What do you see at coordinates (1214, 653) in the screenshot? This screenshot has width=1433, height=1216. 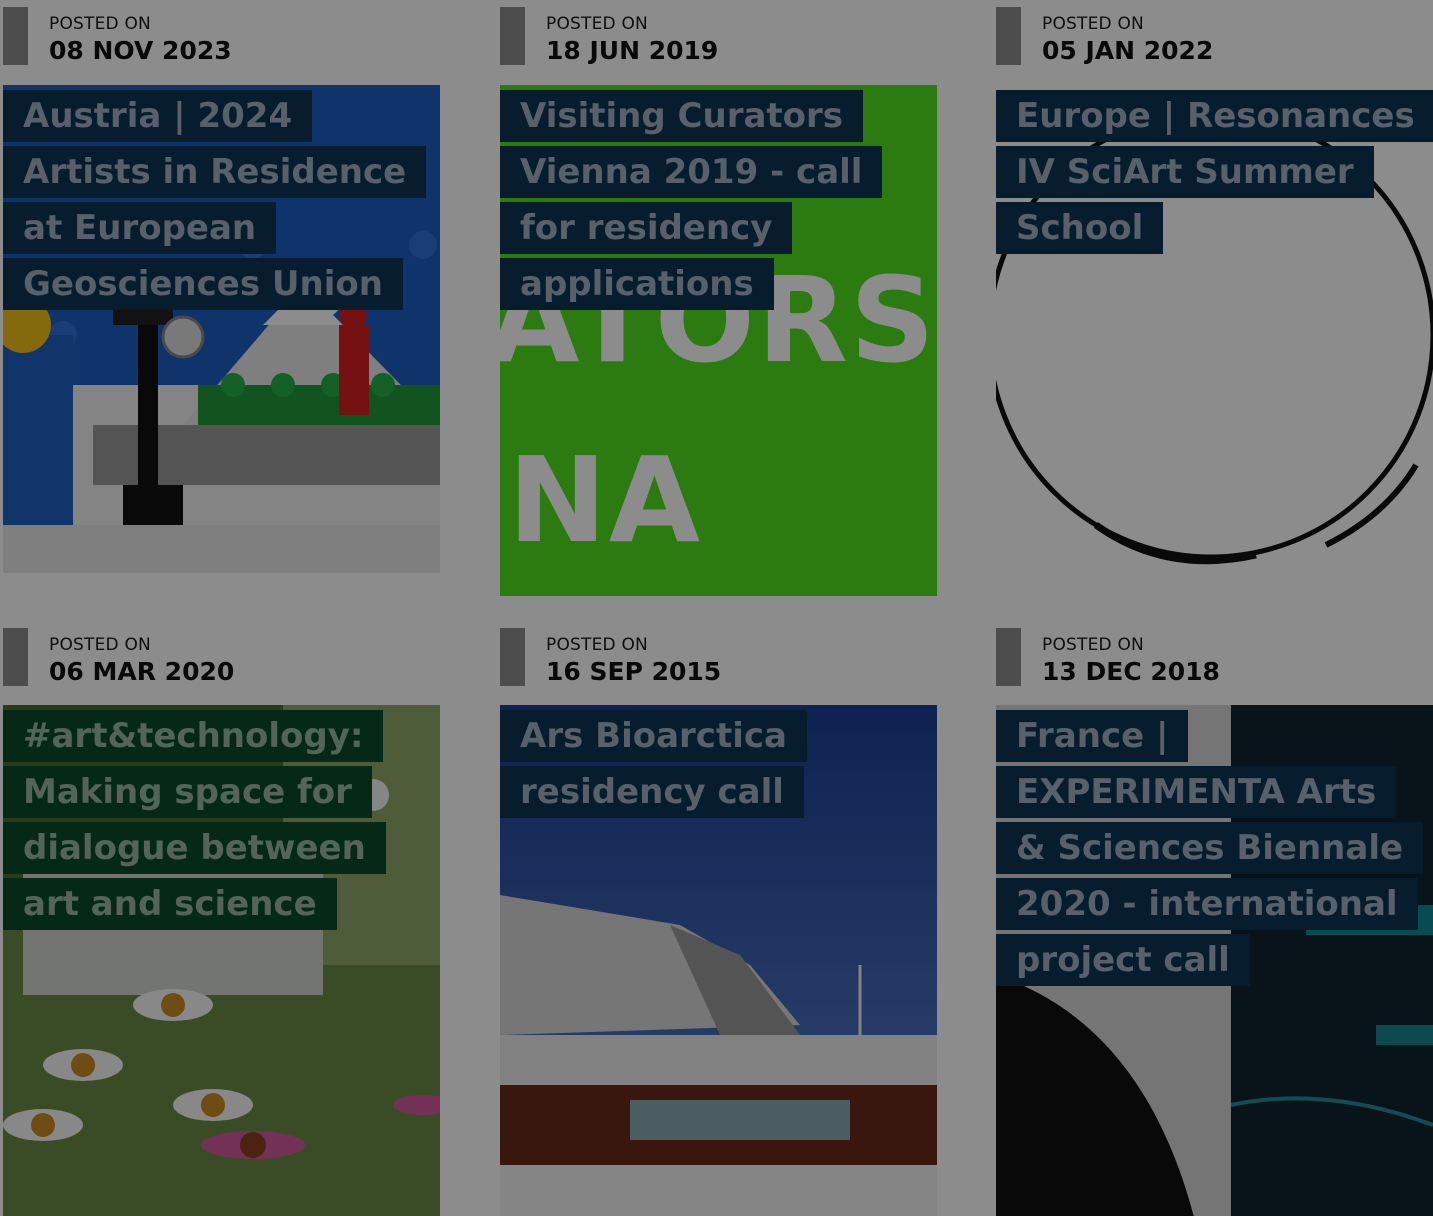 I see `post-date-block: POSTED ON 13 DEC 2018` at bounding box center [1214, 653].